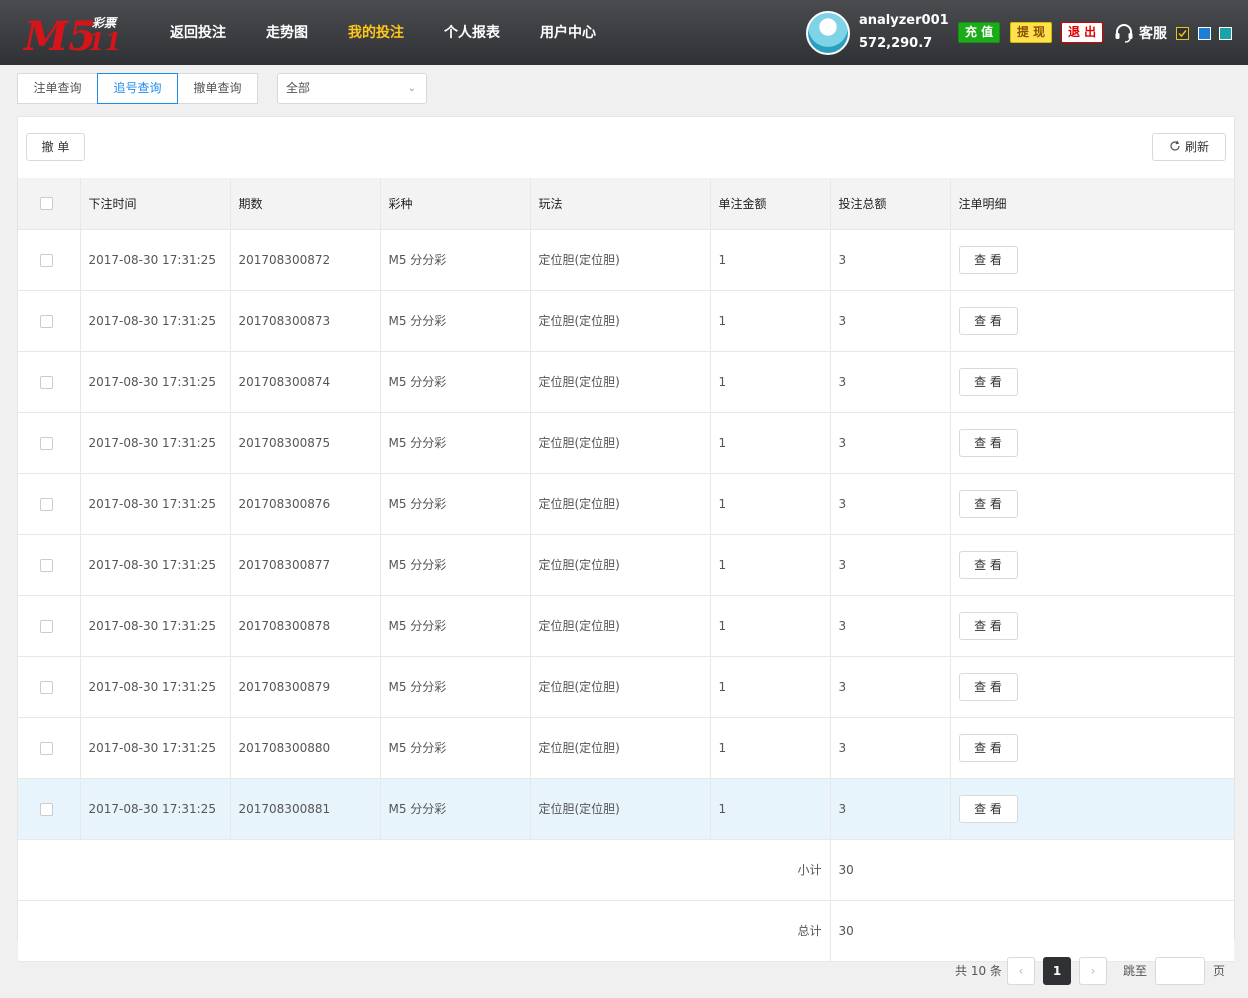  What do you see at coordinates (568, 32) in the screenshot?
I see `nav-user-center: 用户中心` at bounding box center [568, 32].